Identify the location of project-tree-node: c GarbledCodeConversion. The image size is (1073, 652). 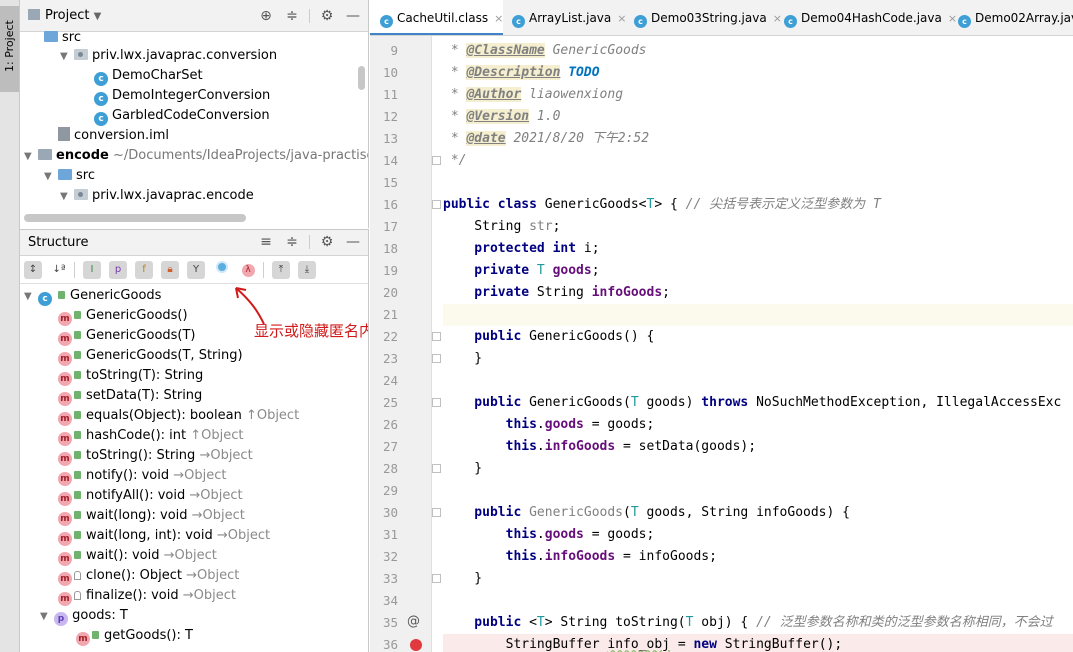
(175, 116).